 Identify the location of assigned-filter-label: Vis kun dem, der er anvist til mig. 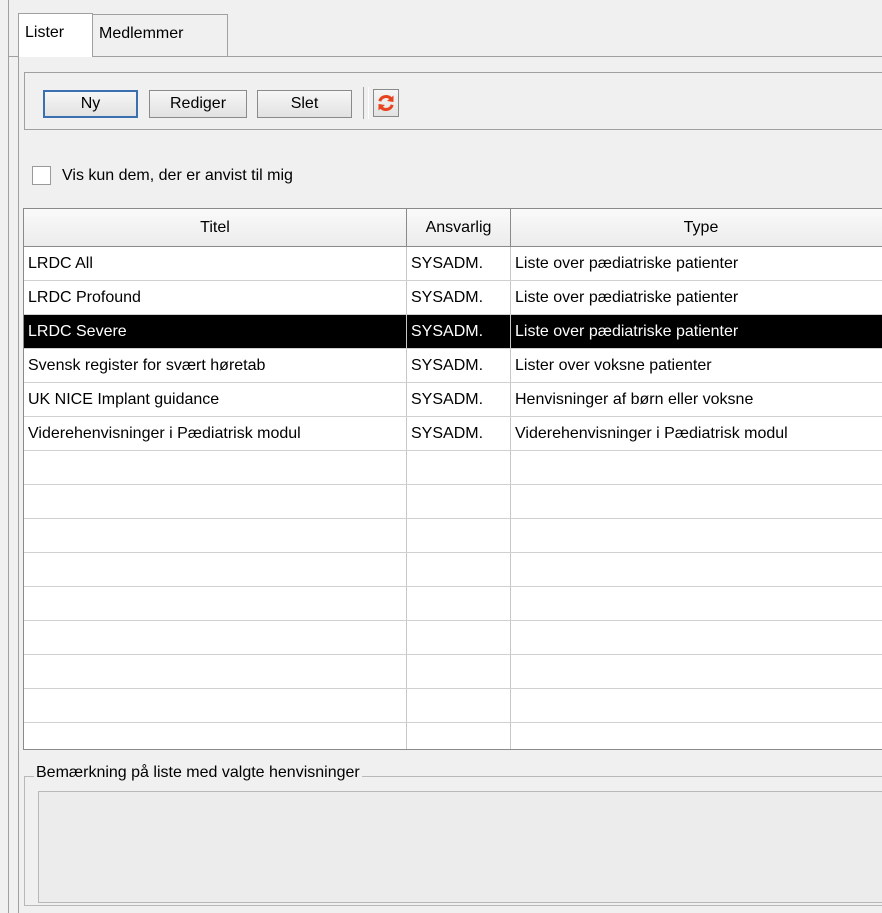
(177, 175).